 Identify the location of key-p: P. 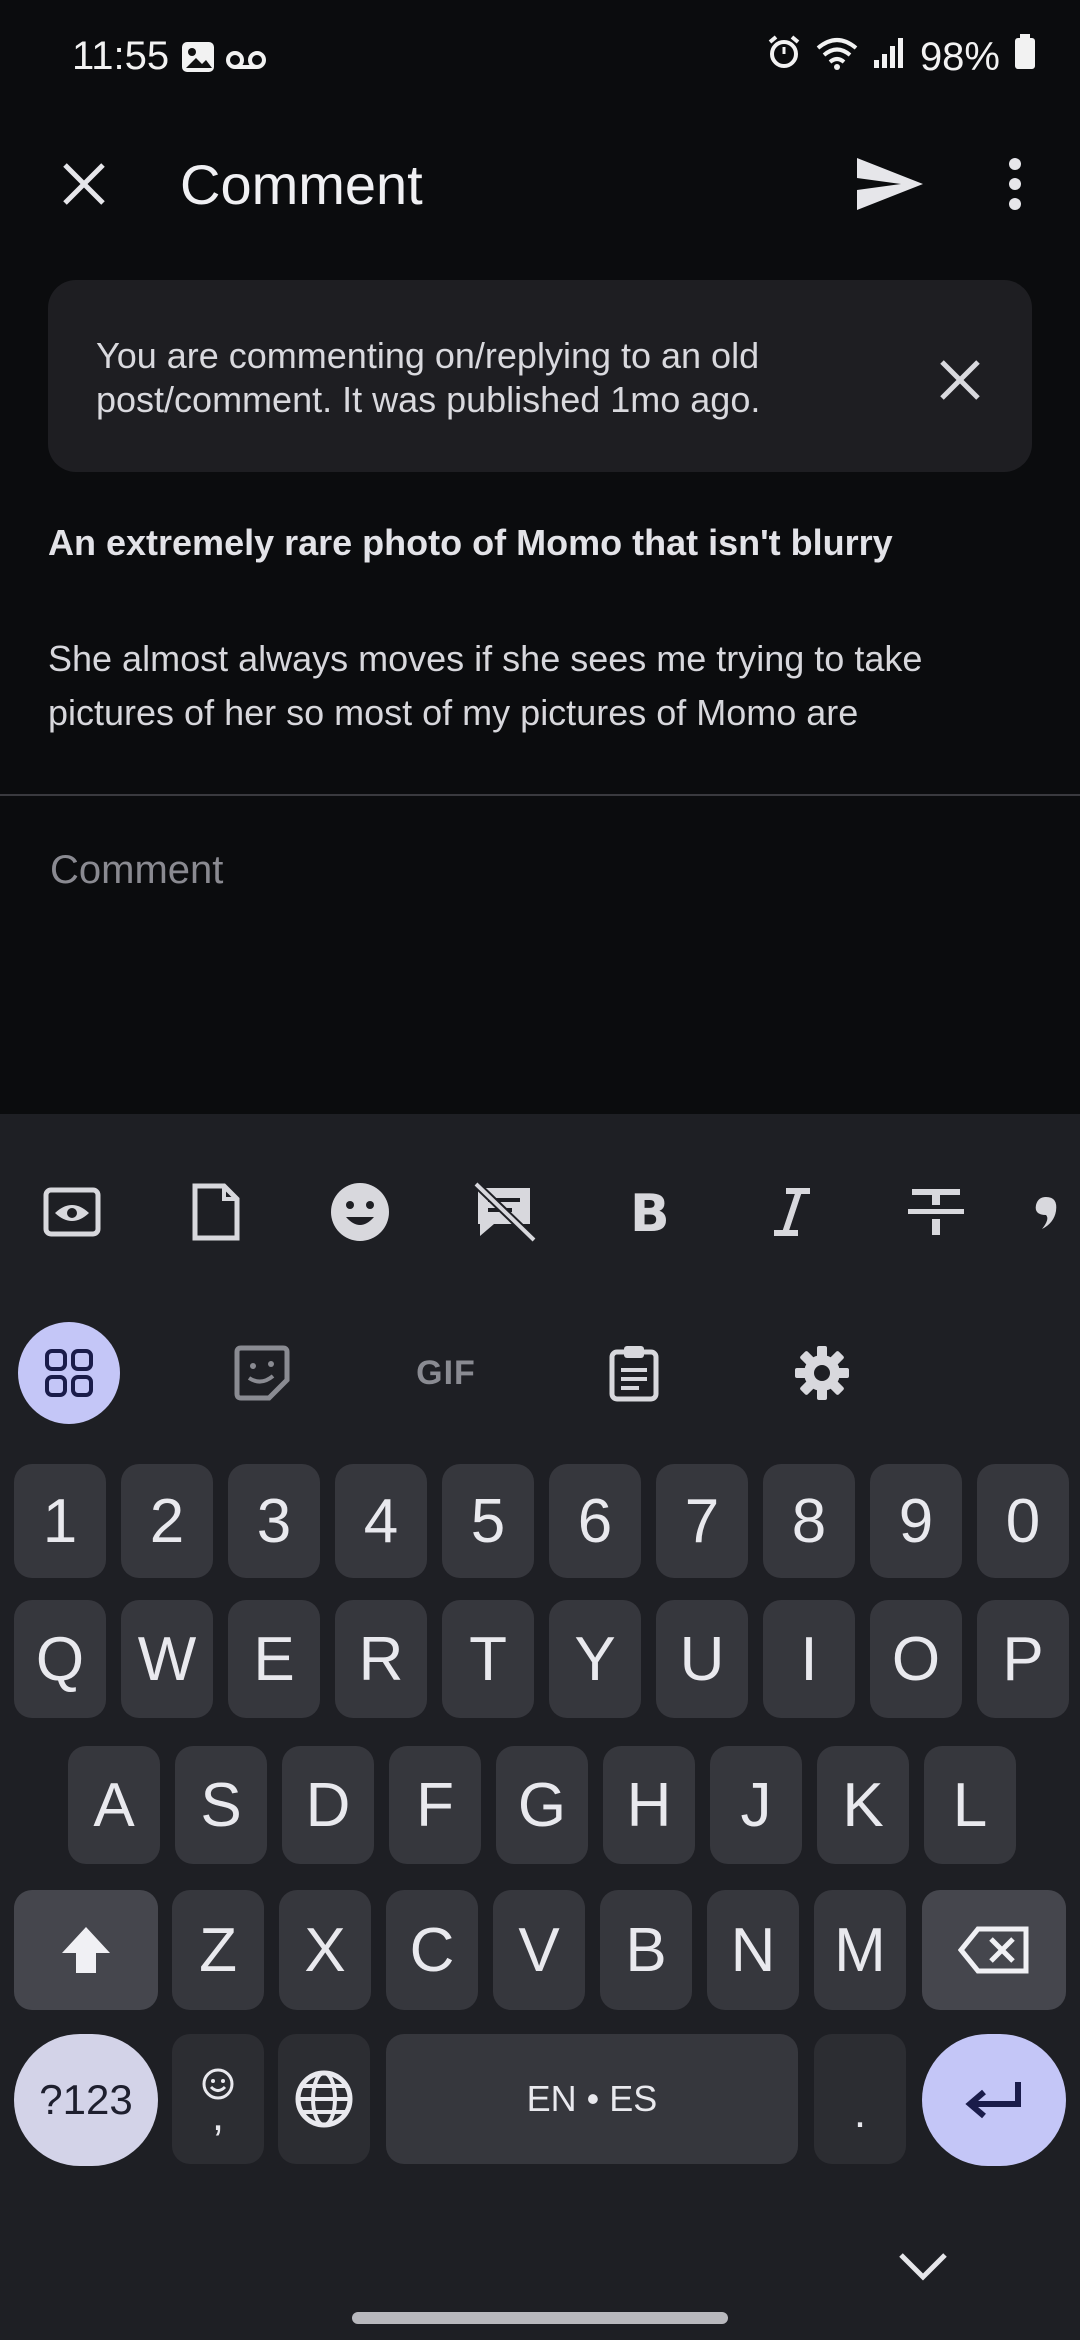
(1023, 1659).